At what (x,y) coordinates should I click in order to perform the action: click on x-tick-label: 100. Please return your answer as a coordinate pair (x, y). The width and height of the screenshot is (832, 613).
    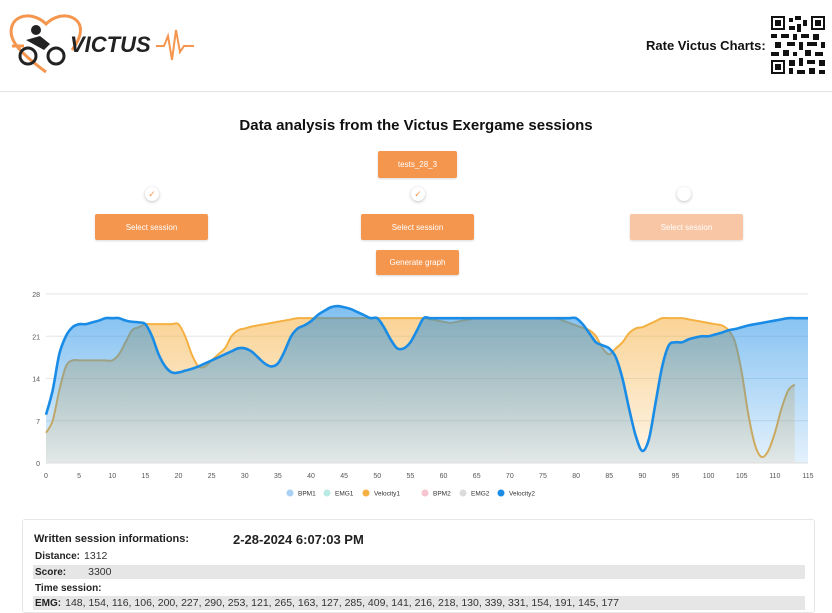
    Looking at the image, I should click on (709, 476).